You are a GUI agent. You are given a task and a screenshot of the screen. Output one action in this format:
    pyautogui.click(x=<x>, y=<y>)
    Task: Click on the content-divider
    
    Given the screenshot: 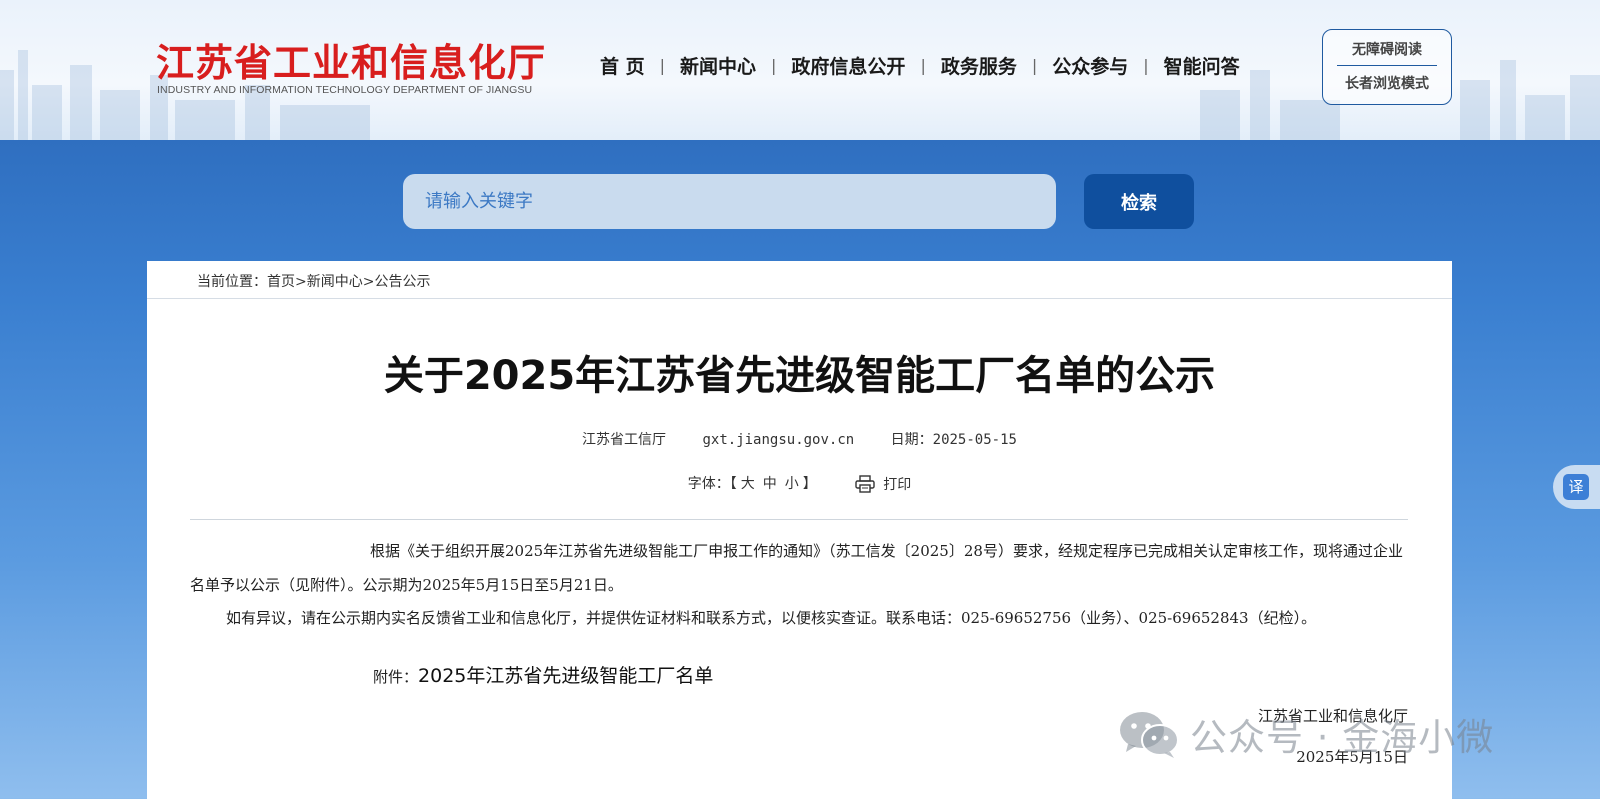 What is the action you would take?
    pyautogui.click(x=799, y=519)
    